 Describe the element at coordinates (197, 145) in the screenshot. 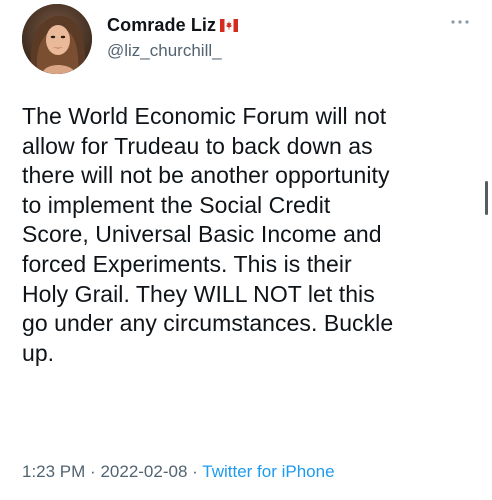

I see `tweet-text-line: allow for Trudeau to back down as` at that location.